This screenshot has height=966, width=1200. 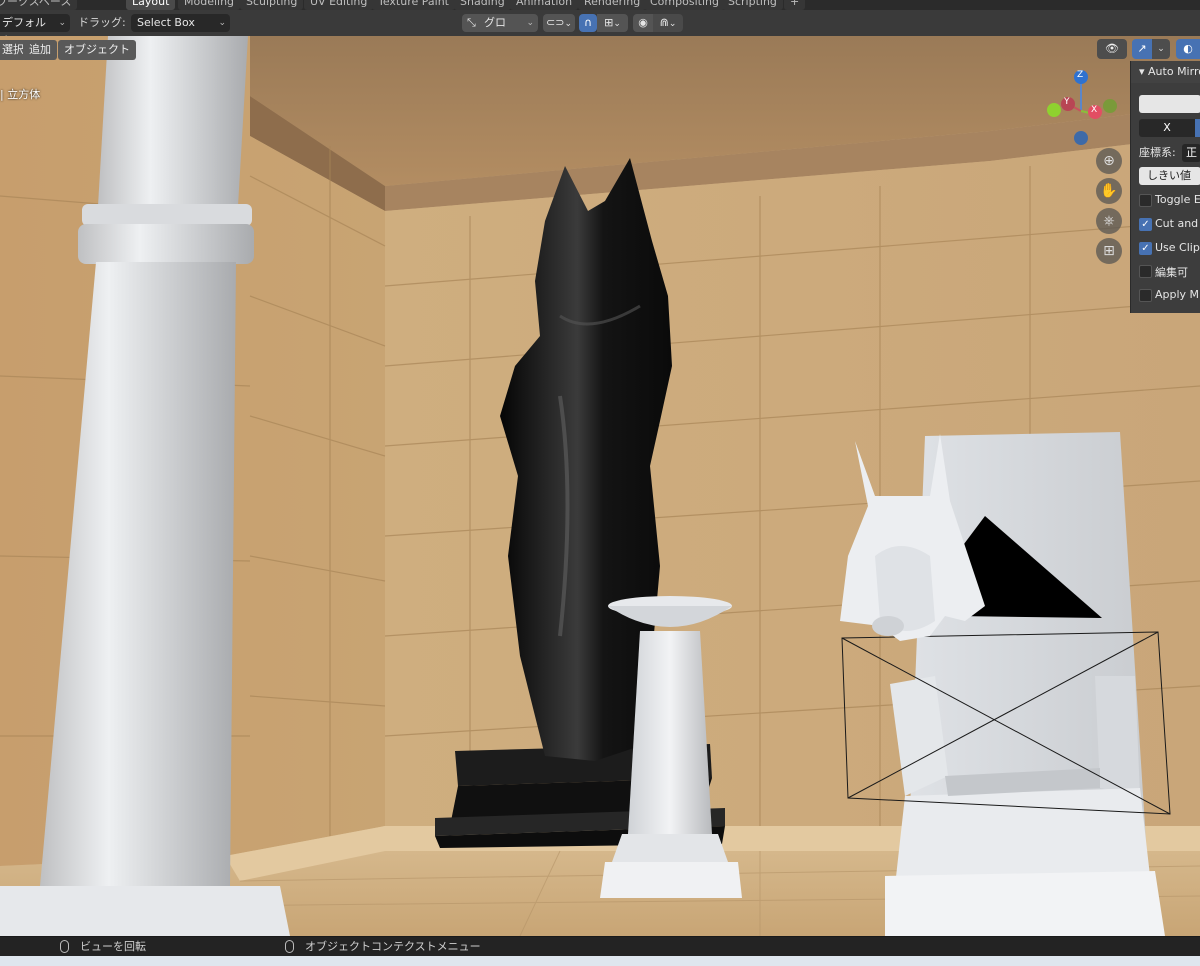 What do you see at coordinates (500, 30) in the screenshot?
I see `transform-orientation-dropdown: ⤡ グロー... ⌄` at bounding box center [500, 30].